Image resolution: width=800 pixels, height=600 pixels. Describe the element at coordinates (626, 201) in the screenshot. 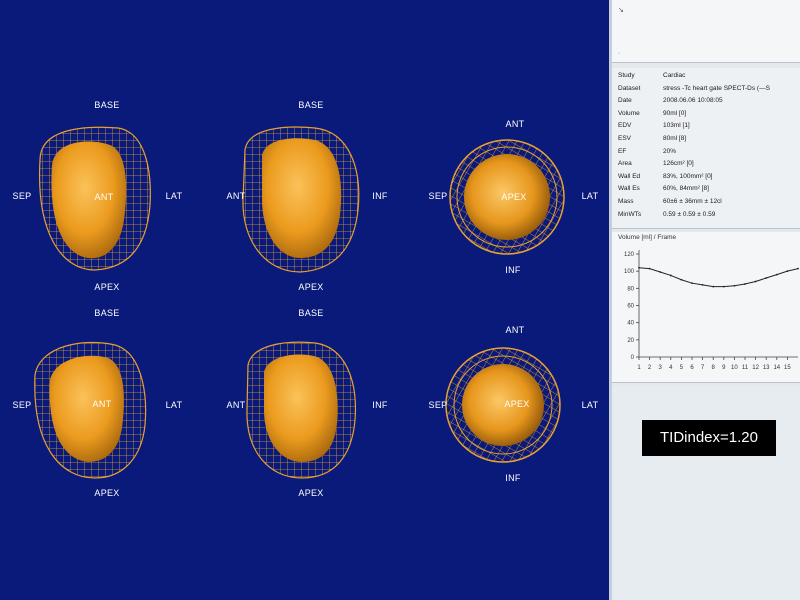

I see `info-key: Mass` at that location.